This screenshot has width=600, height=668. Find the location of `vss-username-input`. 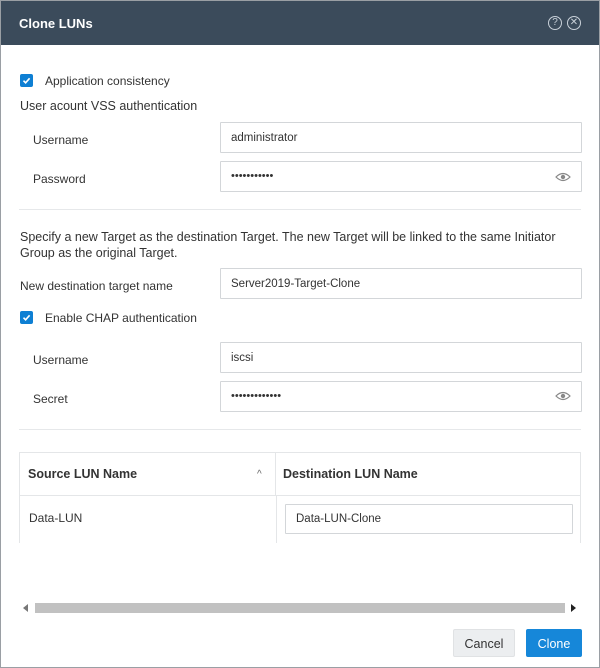

vss-username-input is located at coordinates (401, 137).